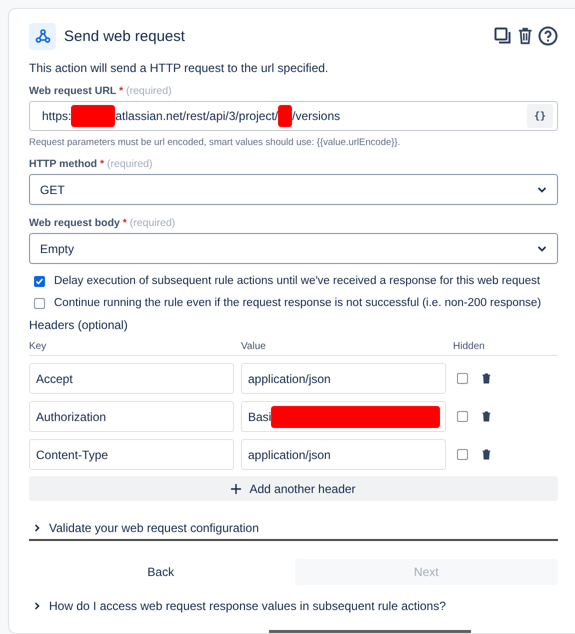  I want to click on select-field: GET, so click(293, 189).